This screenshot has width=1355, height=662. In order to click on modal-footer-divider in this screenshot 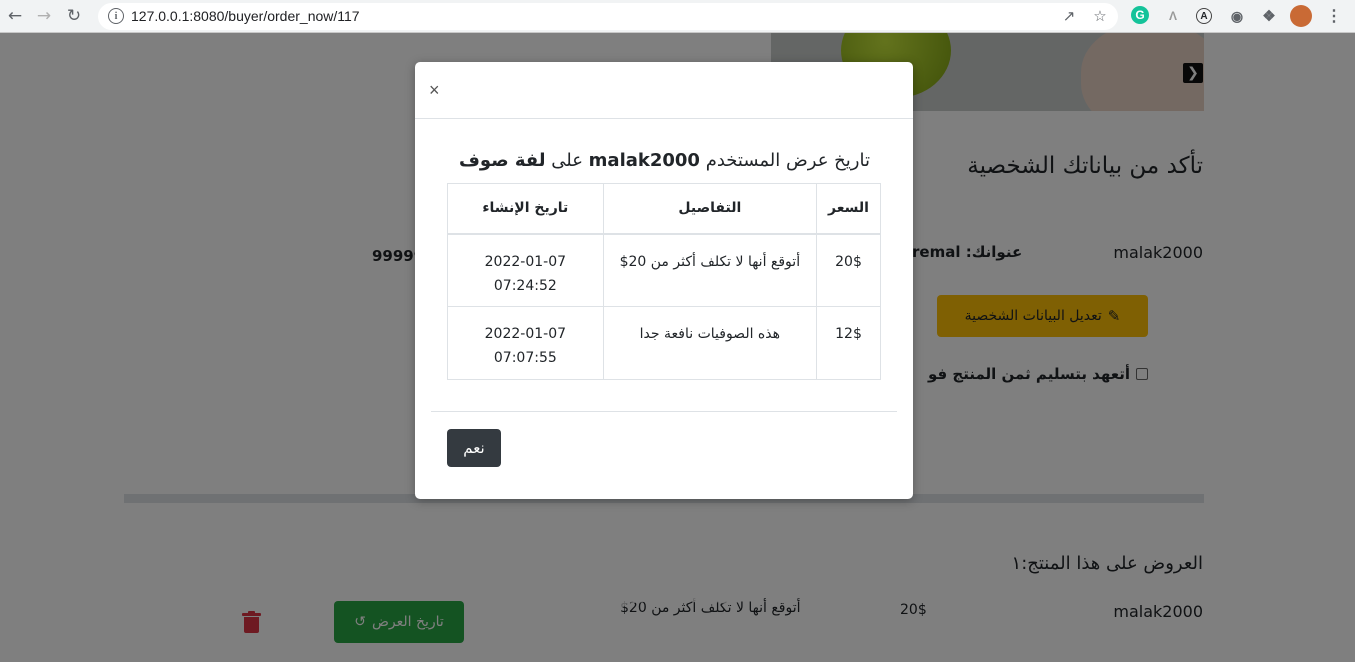, I will do `click(664, 411)`.